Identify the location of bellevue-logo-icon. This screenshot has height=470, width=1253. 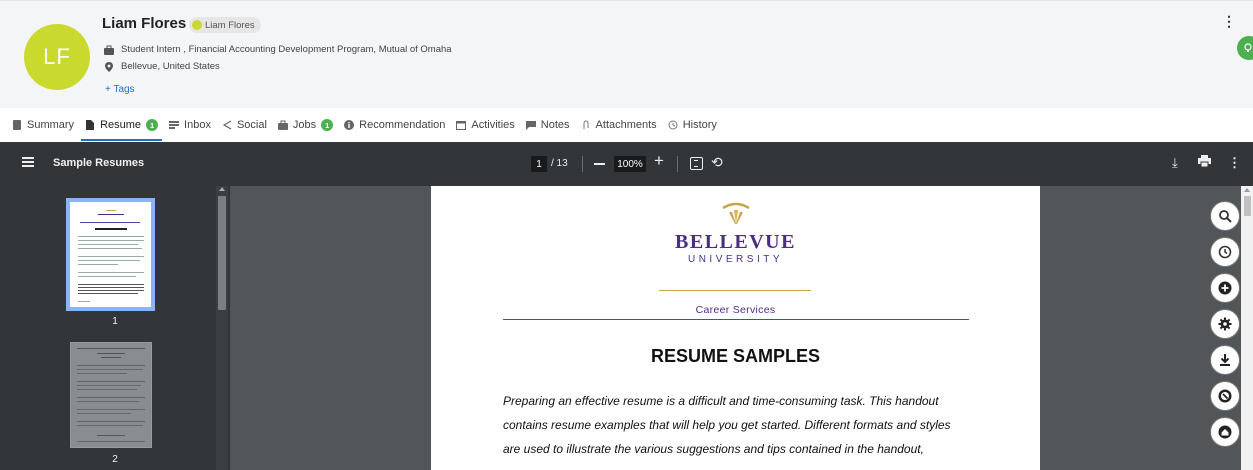
(736, 213).